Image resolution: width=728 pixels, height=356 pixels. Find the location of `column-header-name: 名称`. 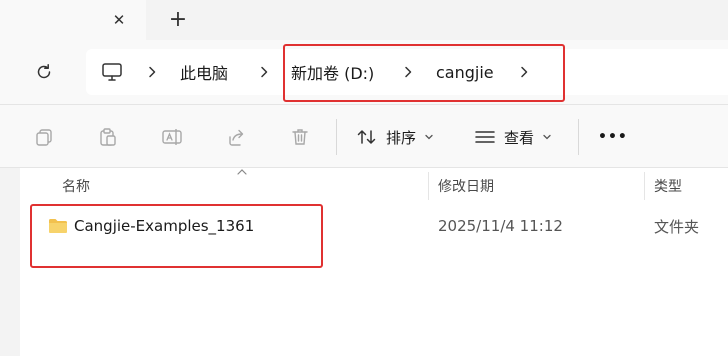

column-header-name: 名称 is located at coordinates (76, 186).